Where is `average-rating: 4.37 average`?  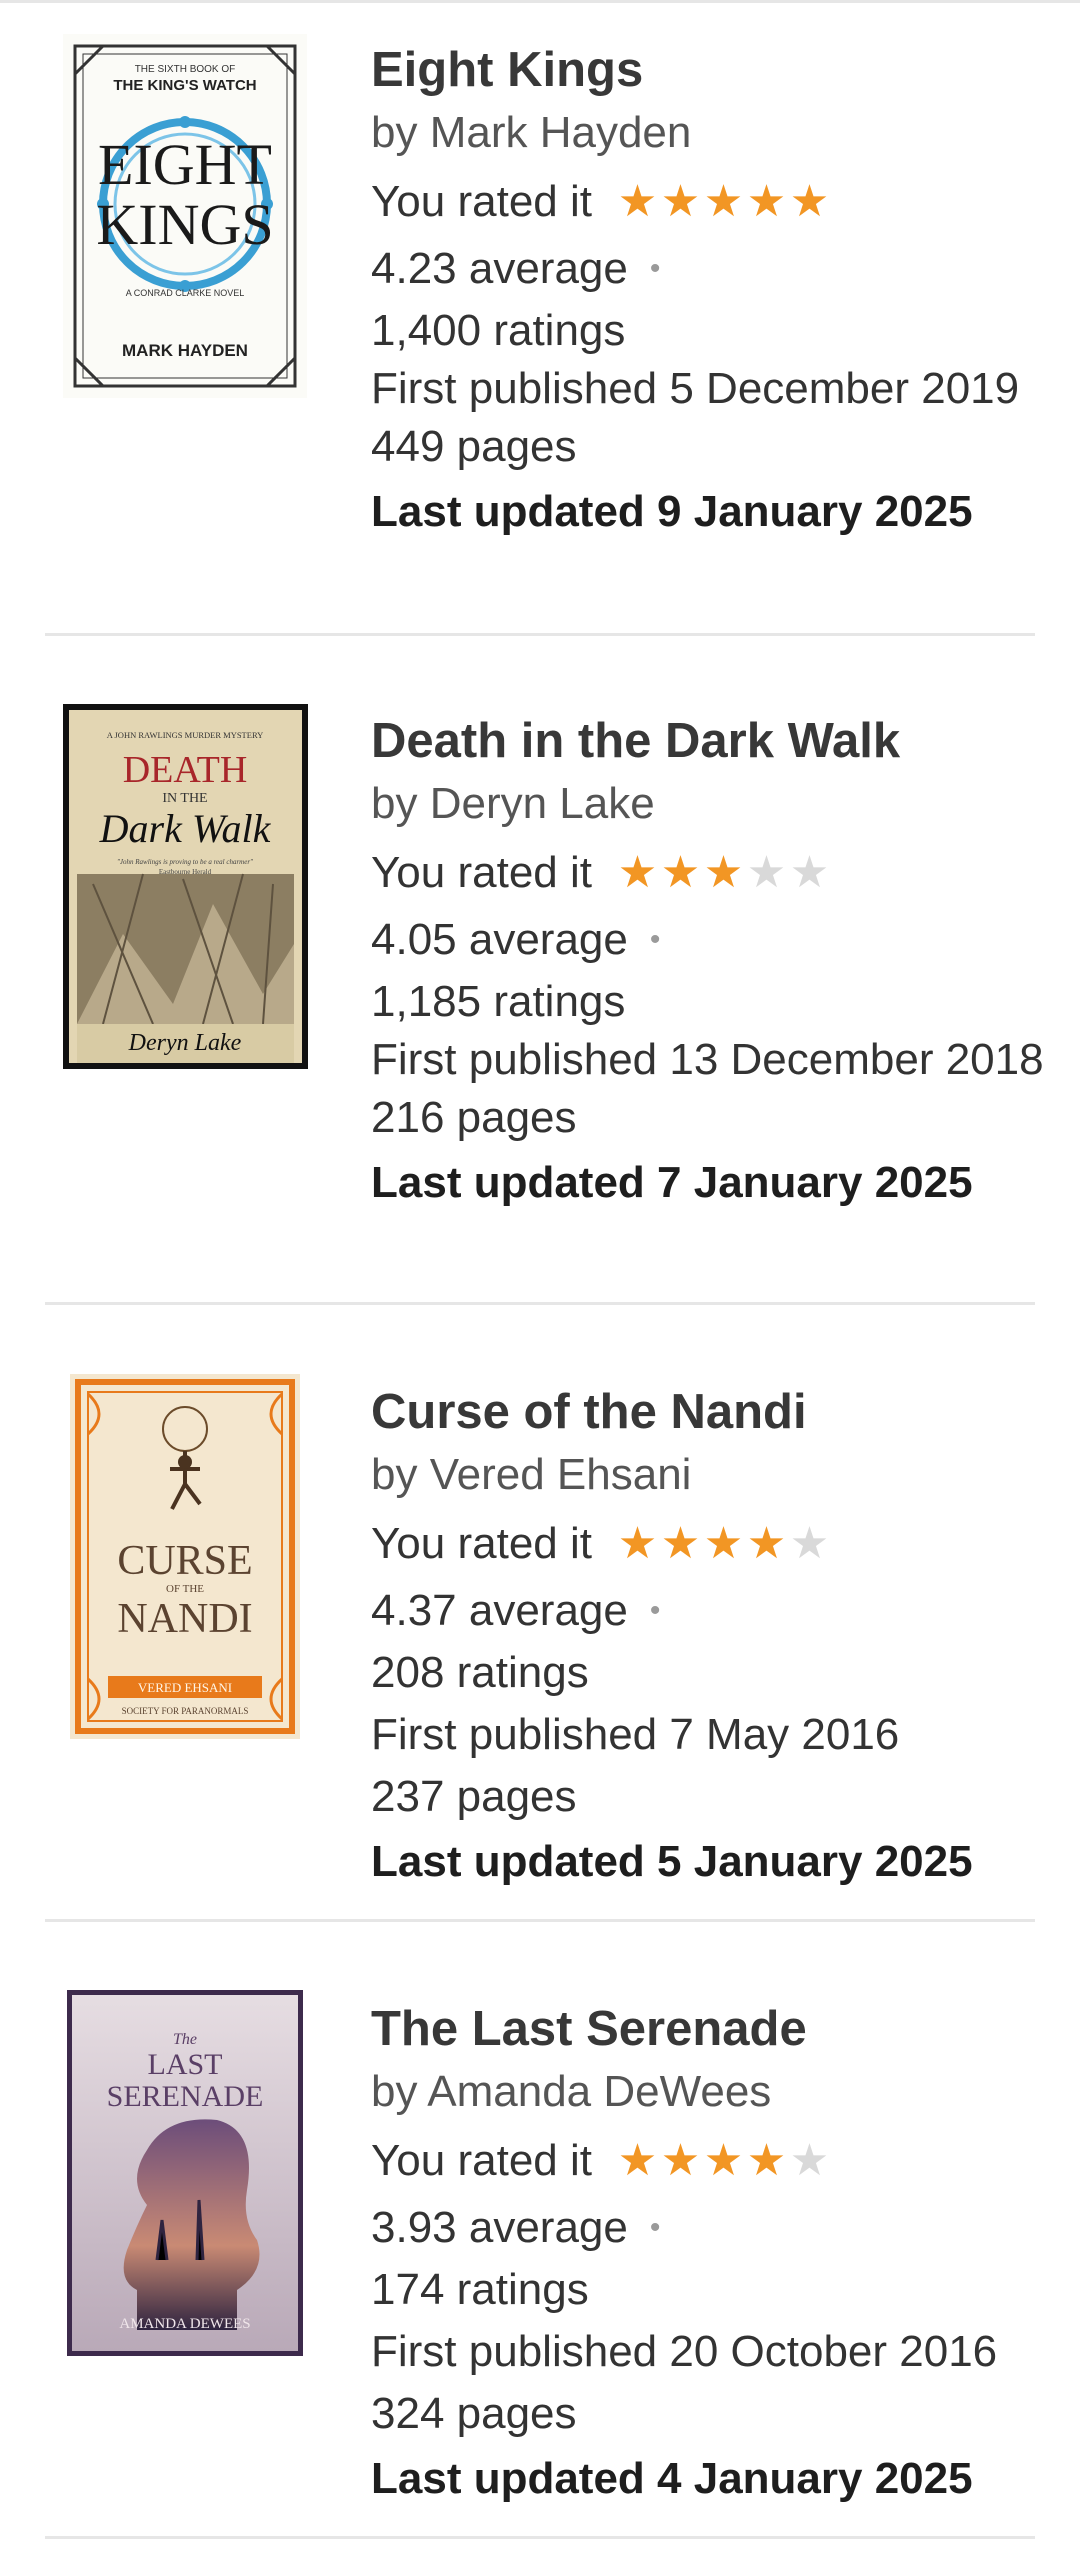 average-rating: 4.37 average is located at coordinates (499, 1610).